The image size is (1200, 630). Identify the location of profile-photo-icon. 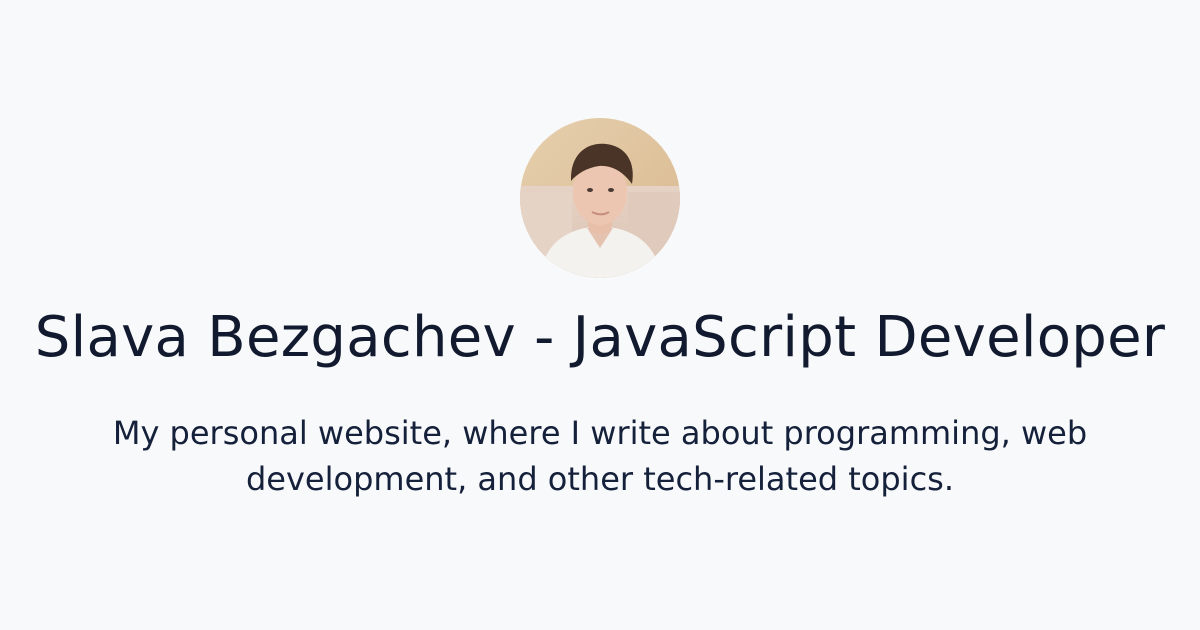
(600, 198).